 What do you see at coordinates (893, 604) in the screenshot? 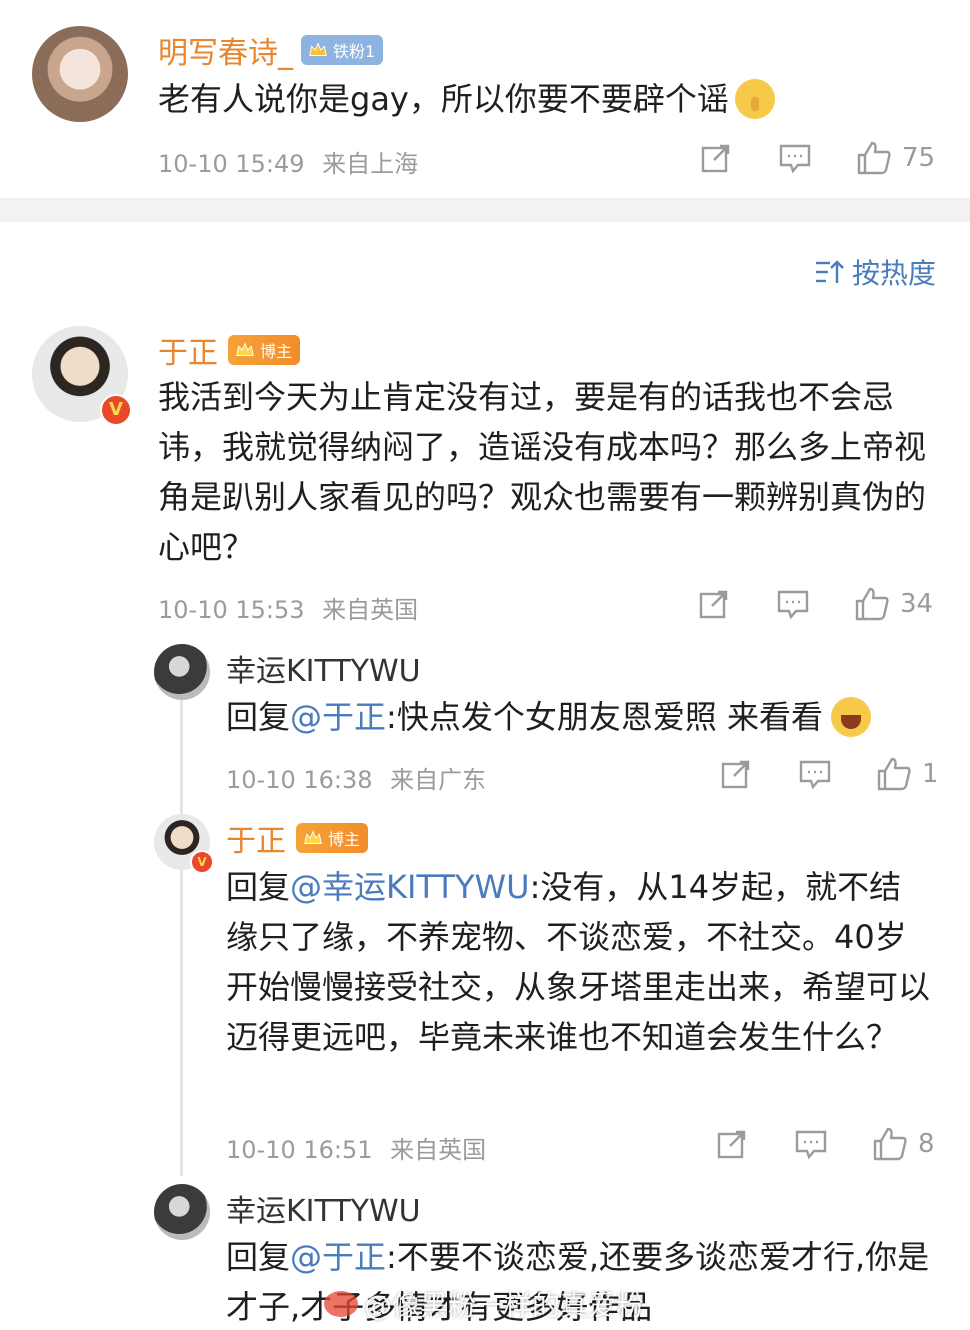
I see `like-button: 34` at bounding box center [893, 604].